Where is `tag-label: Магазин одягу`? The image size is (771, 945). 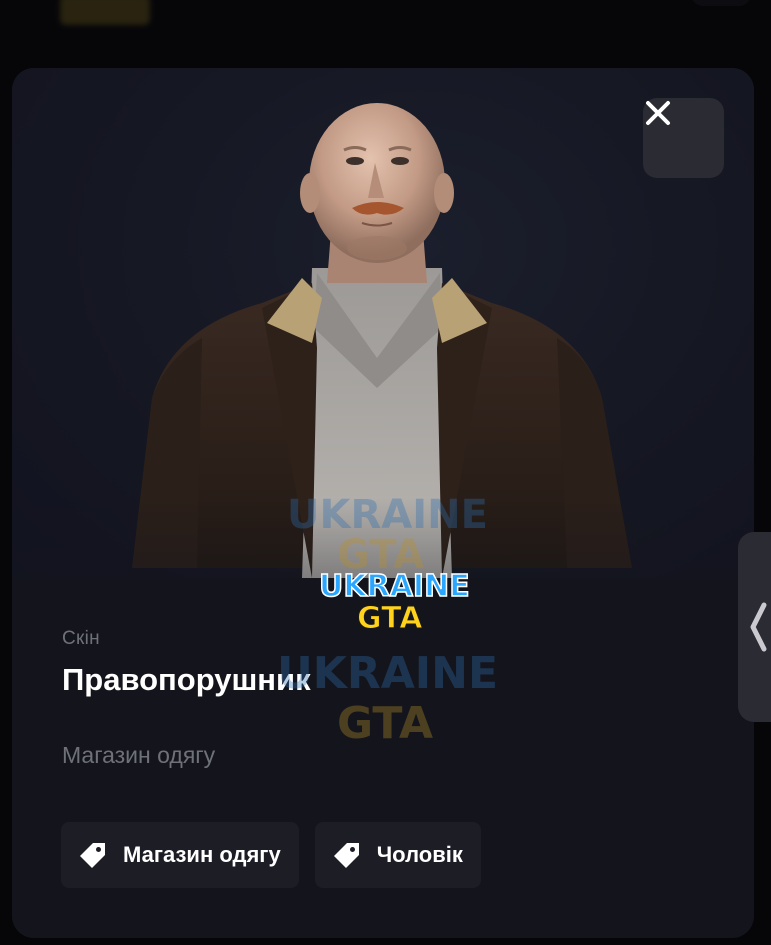 tag-label: Магазин одягу is located at coordinates (202, 854).